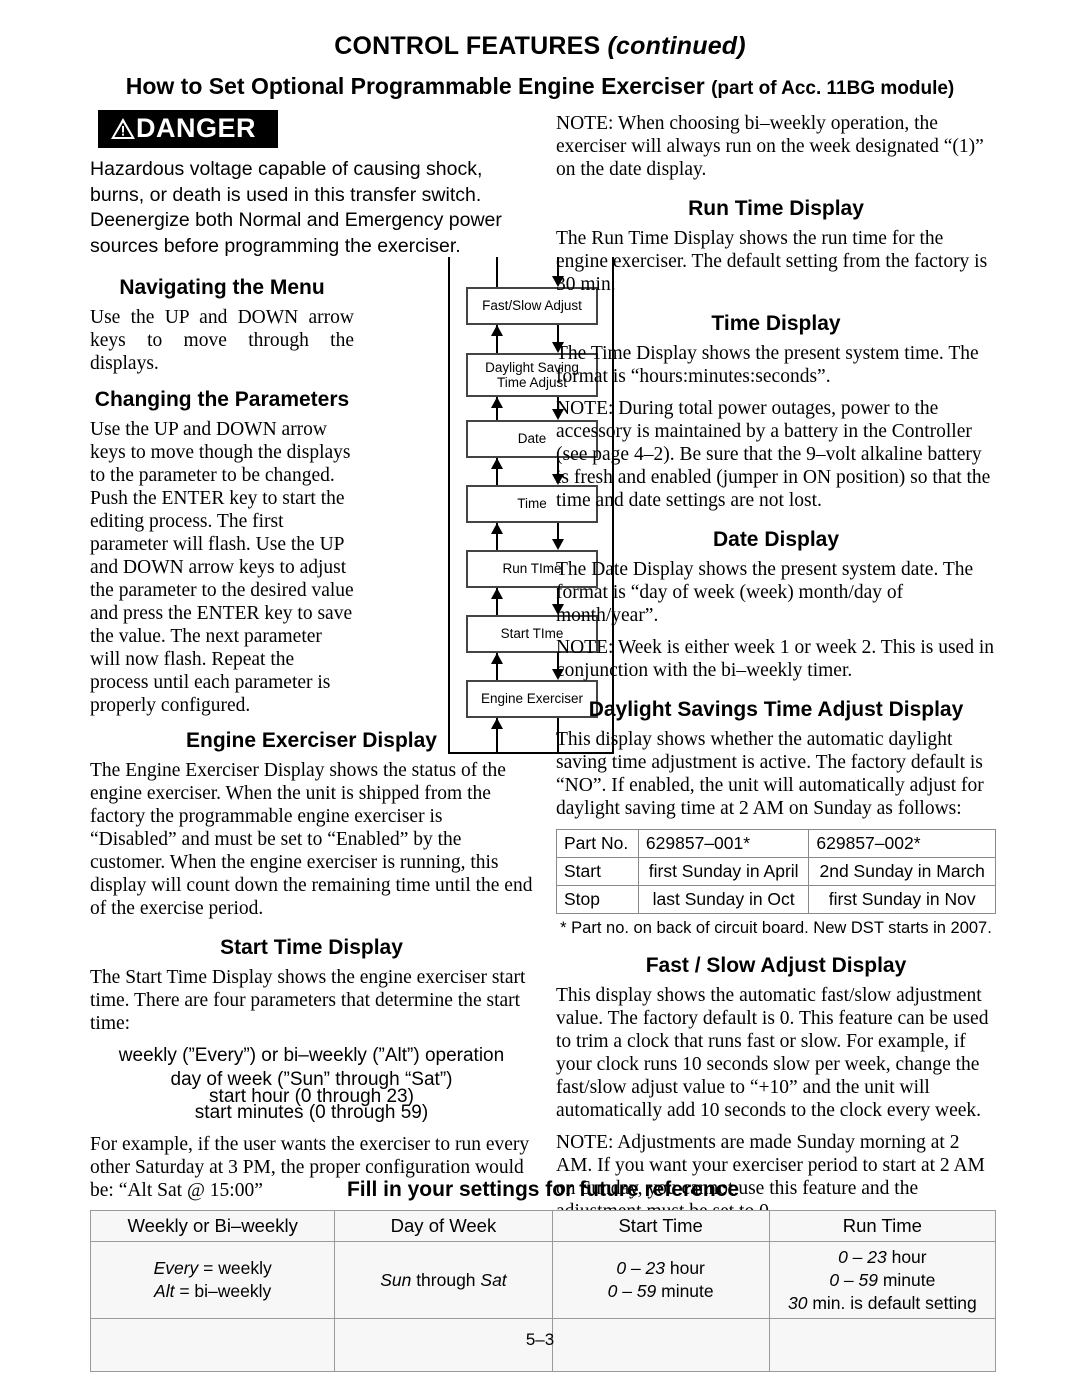 The height and width of the screenshot is (1397, 1080). Describe the element at coordinates (597, 871) in the screenshot. I see `dst-row-label: Start` at that location.